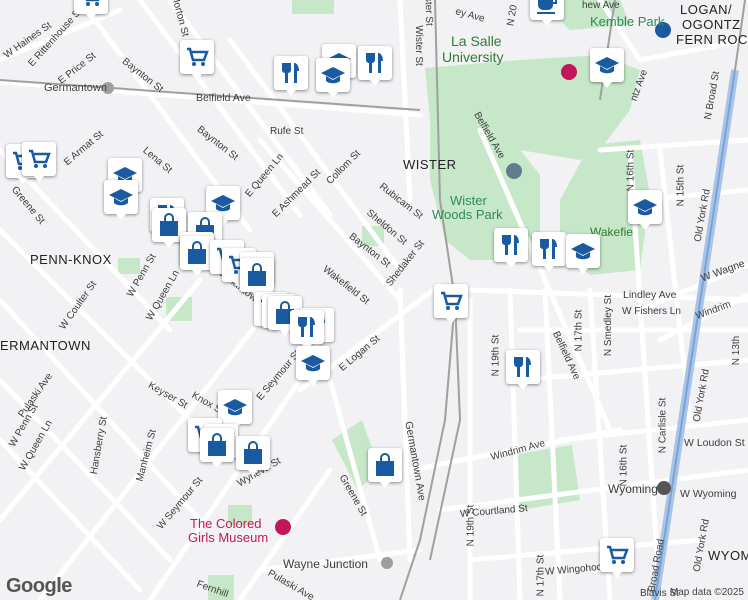 This screenshot has width=748, height=600. What do you see at coordinates (418, 45) in the screenshot?
I see `street-wister: Wister St` at bounding box center [418, 45].